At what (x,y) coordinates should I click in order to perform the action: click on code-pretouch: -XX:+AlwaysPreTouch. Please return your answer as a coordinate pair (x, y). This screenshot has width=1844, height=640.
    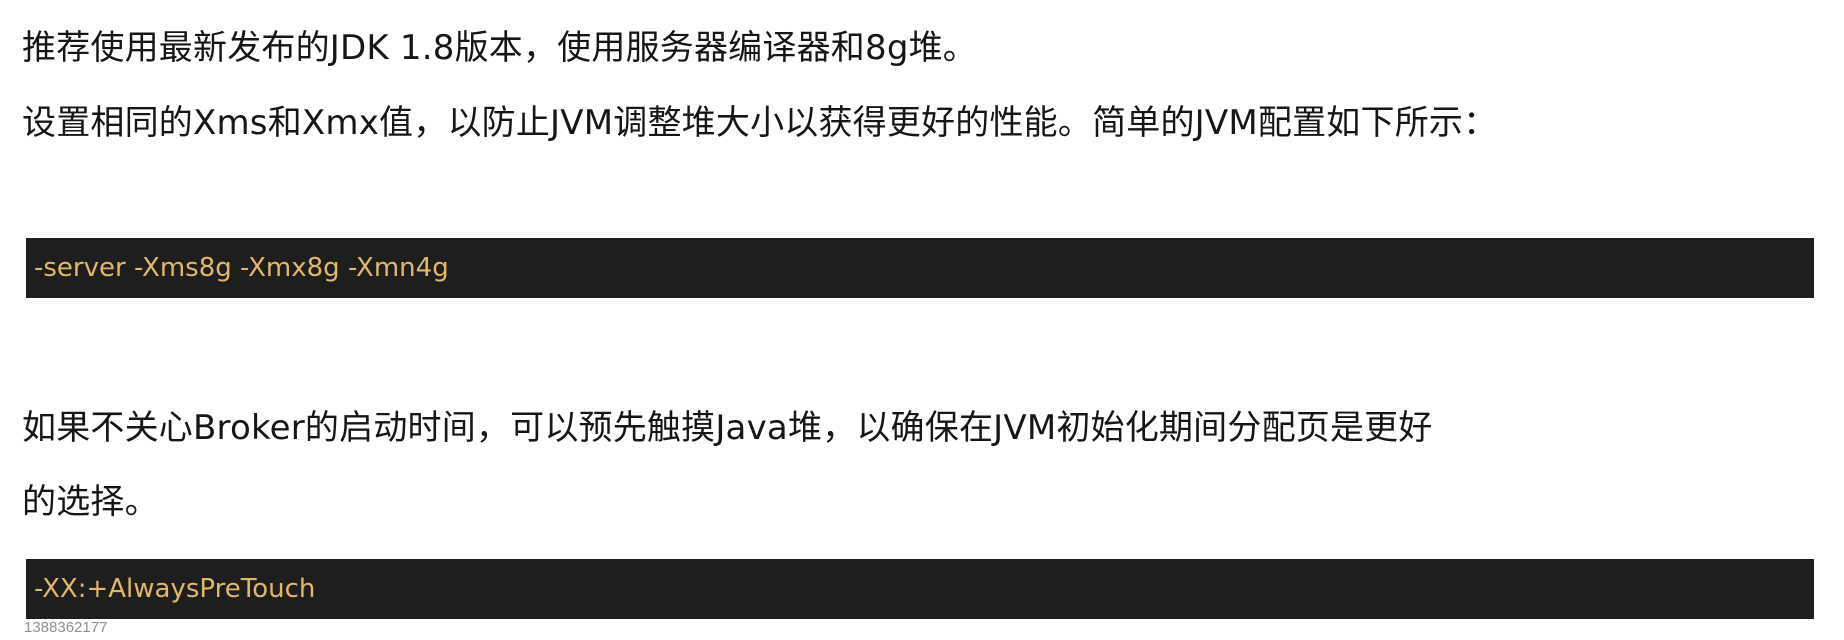
    Looking at the image, I should click on (175, 589).